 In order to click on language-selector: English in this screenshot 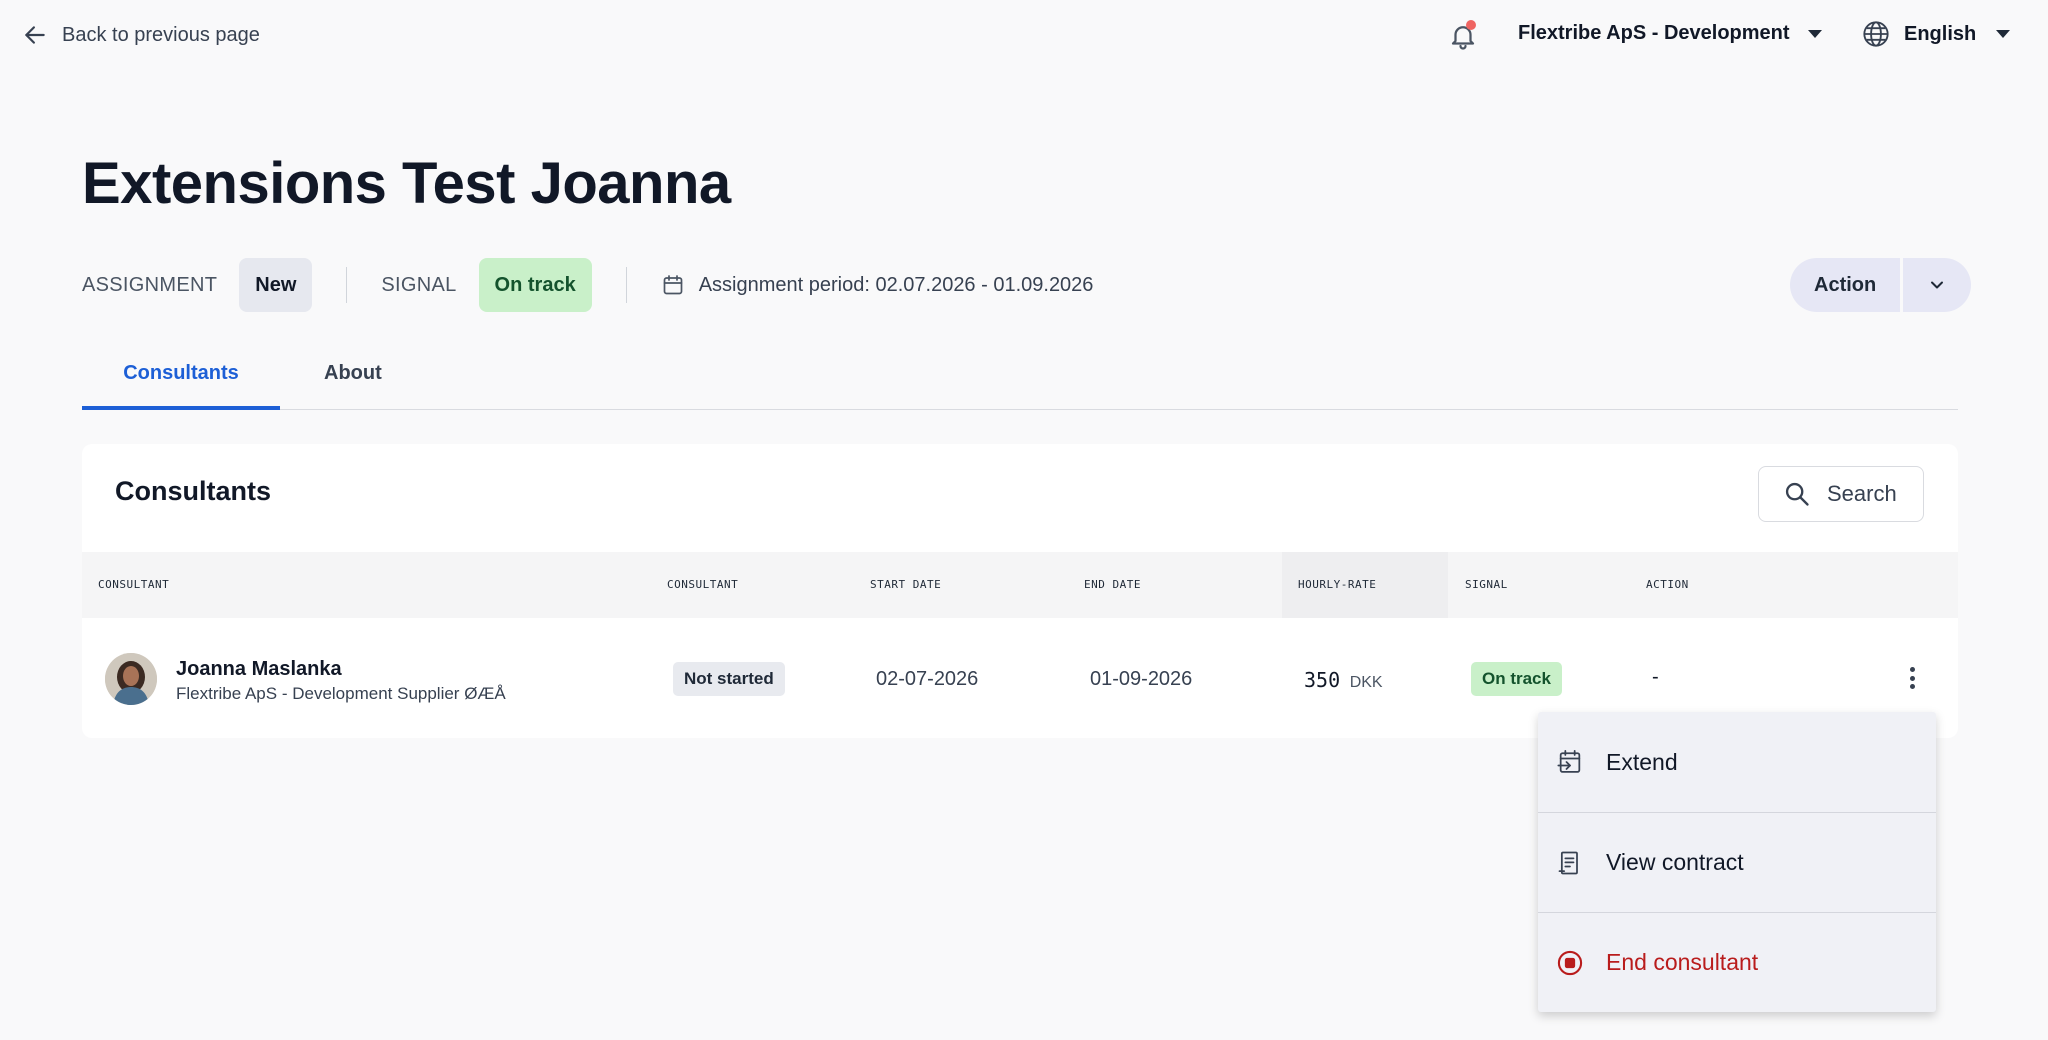, I will do `click(1936, 34)`.